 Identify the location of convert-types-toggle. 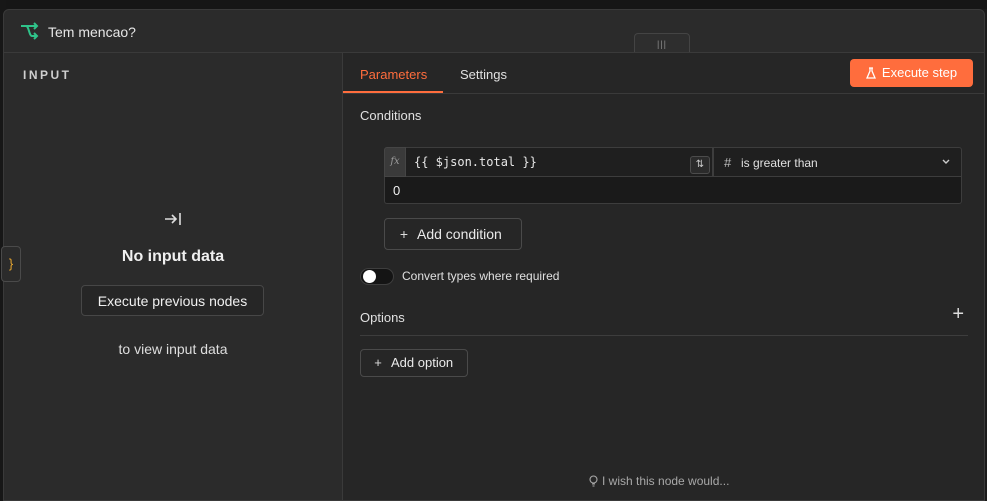
(377, 276).